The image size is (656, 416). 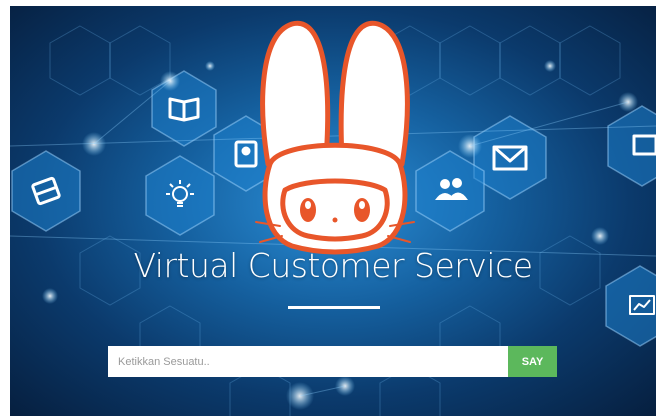 What do you see at coordinates (334, 307) in the screenshot?
I see `title-divider` at bounding box center [334, 307].